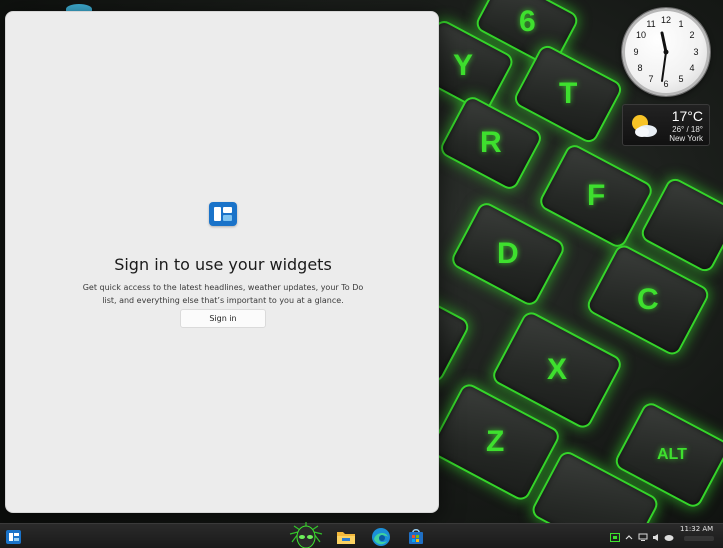 Image resolution: width=723 pixels, height=548 pixels. What do you see at coordinates (568, 93) in the screenshot?
I see `key-label: T` at bounding box center [568, 93].